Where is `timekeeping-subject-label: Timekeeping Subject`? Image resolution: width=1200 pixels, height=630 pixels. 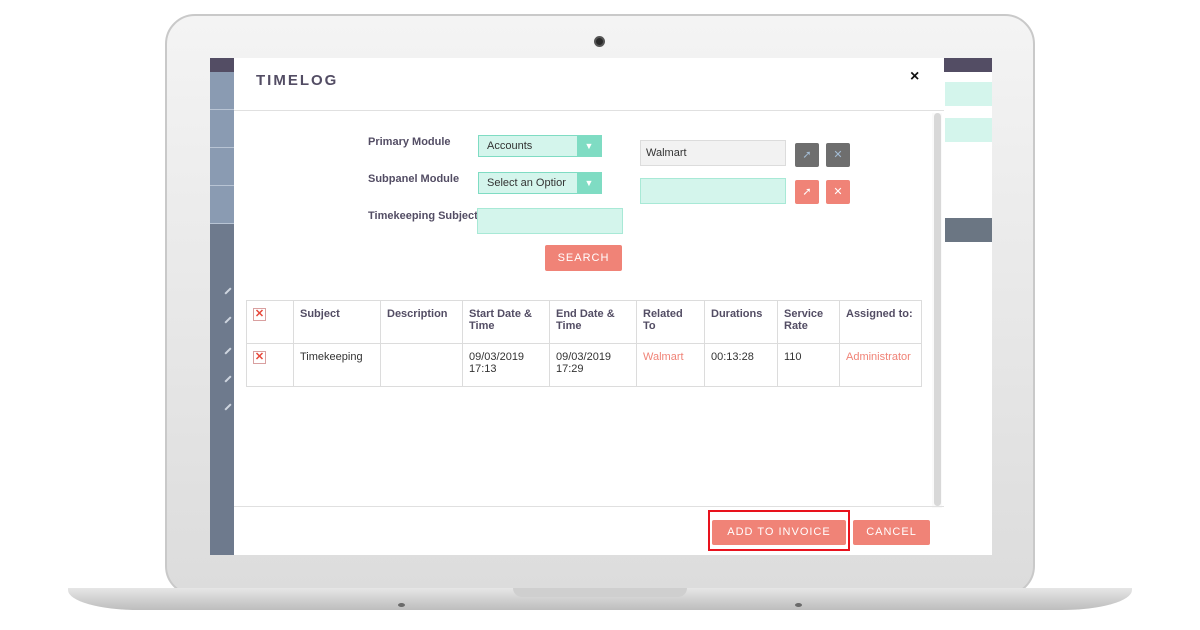 timekeeping-subject-label: Timekeeping Subject is located at coordinates (423, 216).